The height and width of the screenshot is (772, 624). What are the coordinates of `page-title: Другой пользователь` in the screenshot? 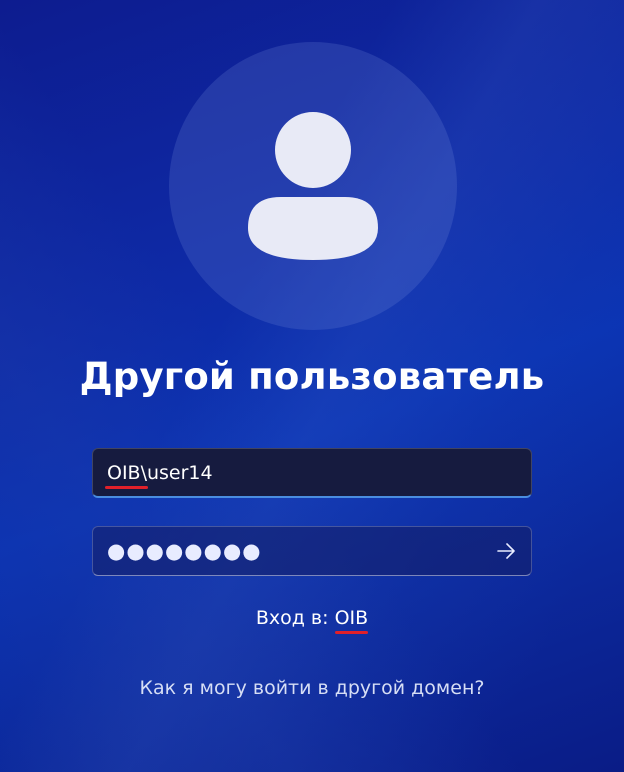 It's located at (312, 376).